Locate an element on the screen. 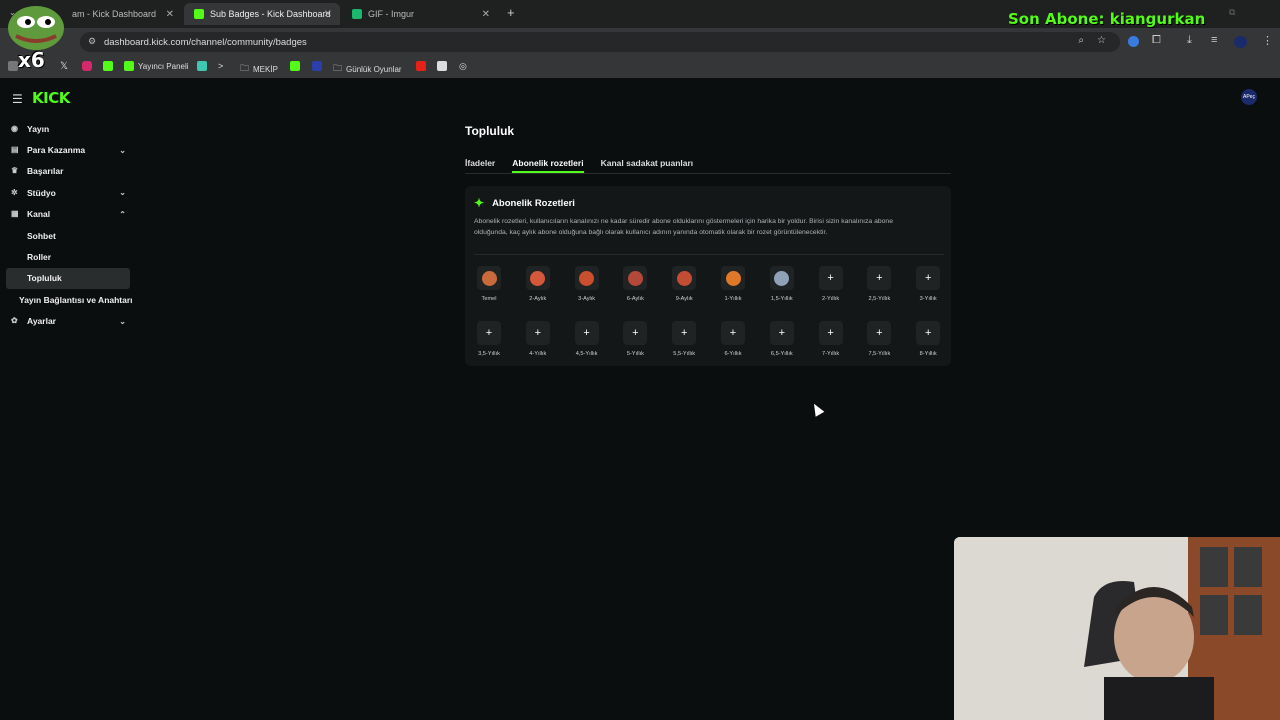 The image size is (1280, 720). badge-slot: +6-Yıllık is located at coordinates (733, 339).